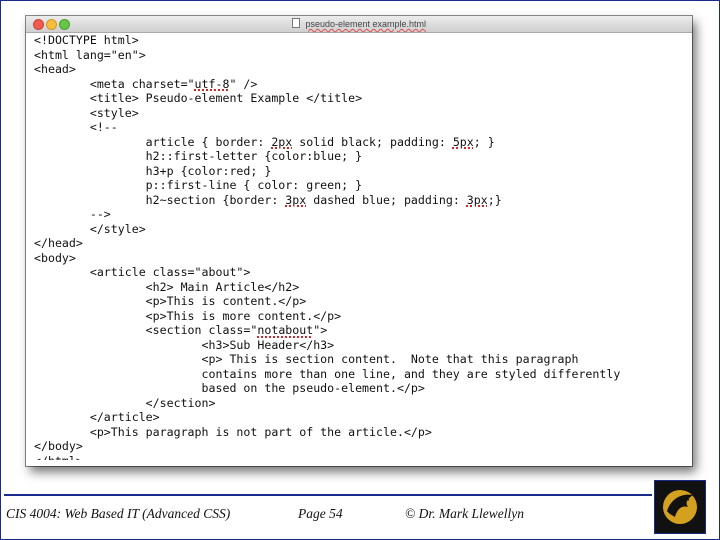 The height and width of the screenshot is (540, 720). I want to click on code-line: p::first-line { color: green; }, so click(198, 185).